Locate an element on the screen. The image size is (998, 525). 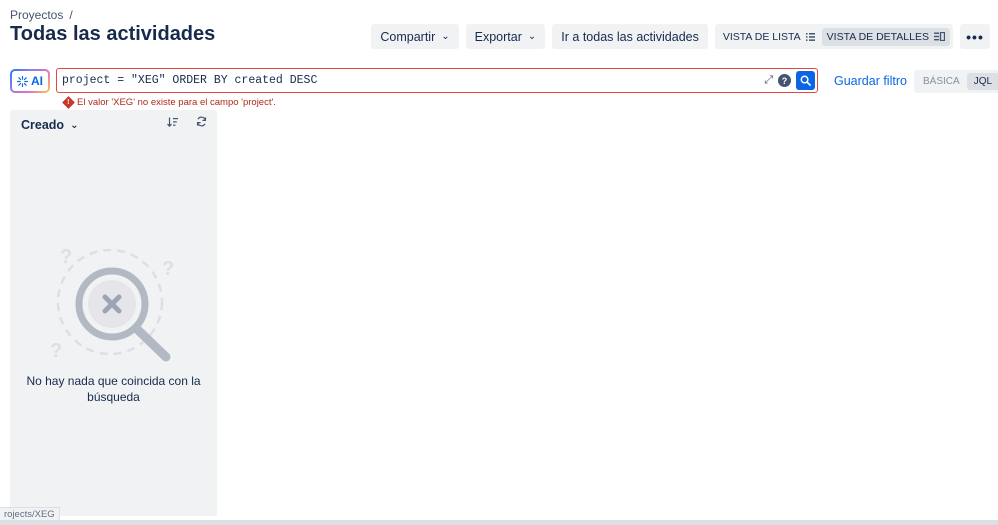
jql-search-box: ⤢ ? is located at coordinates (437, 80).